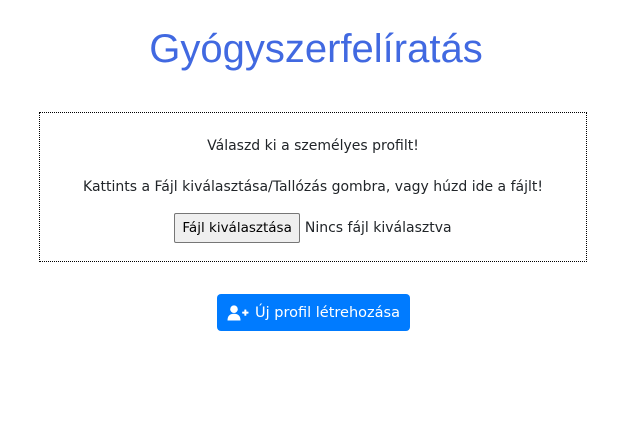 This screenshot has height=436, width=632. Describe the element at coordinates (237, 228) in the screenshot. I see `choose-file-button: Fájl kiválasztása` at that location.